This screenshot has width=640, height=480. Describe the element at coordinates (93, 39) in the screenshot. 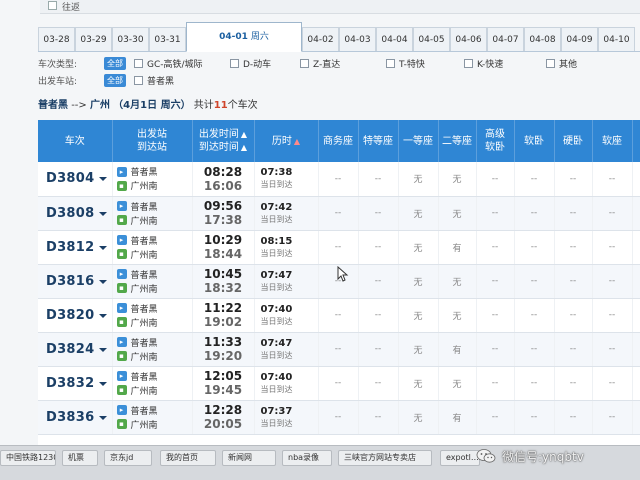

I see `date-tab: 03-29` at that location.